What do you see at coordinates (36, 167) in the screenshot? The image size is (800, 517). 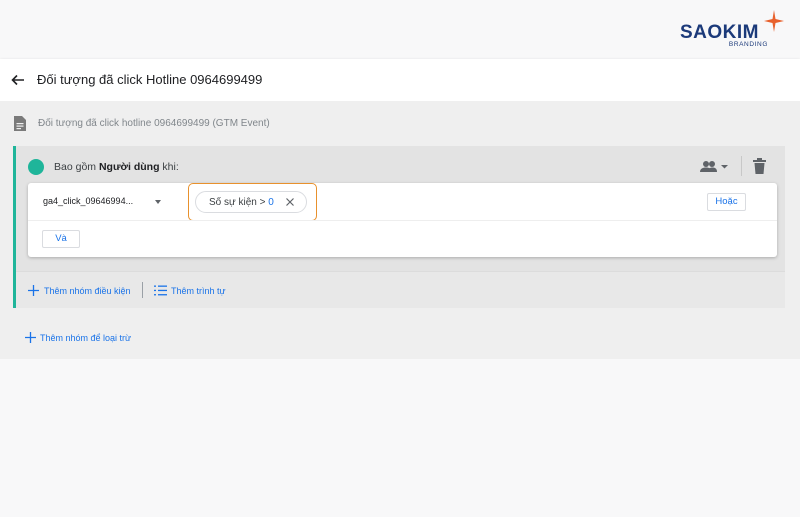 I see `group-status-dot` at bounding box center [36, 167].